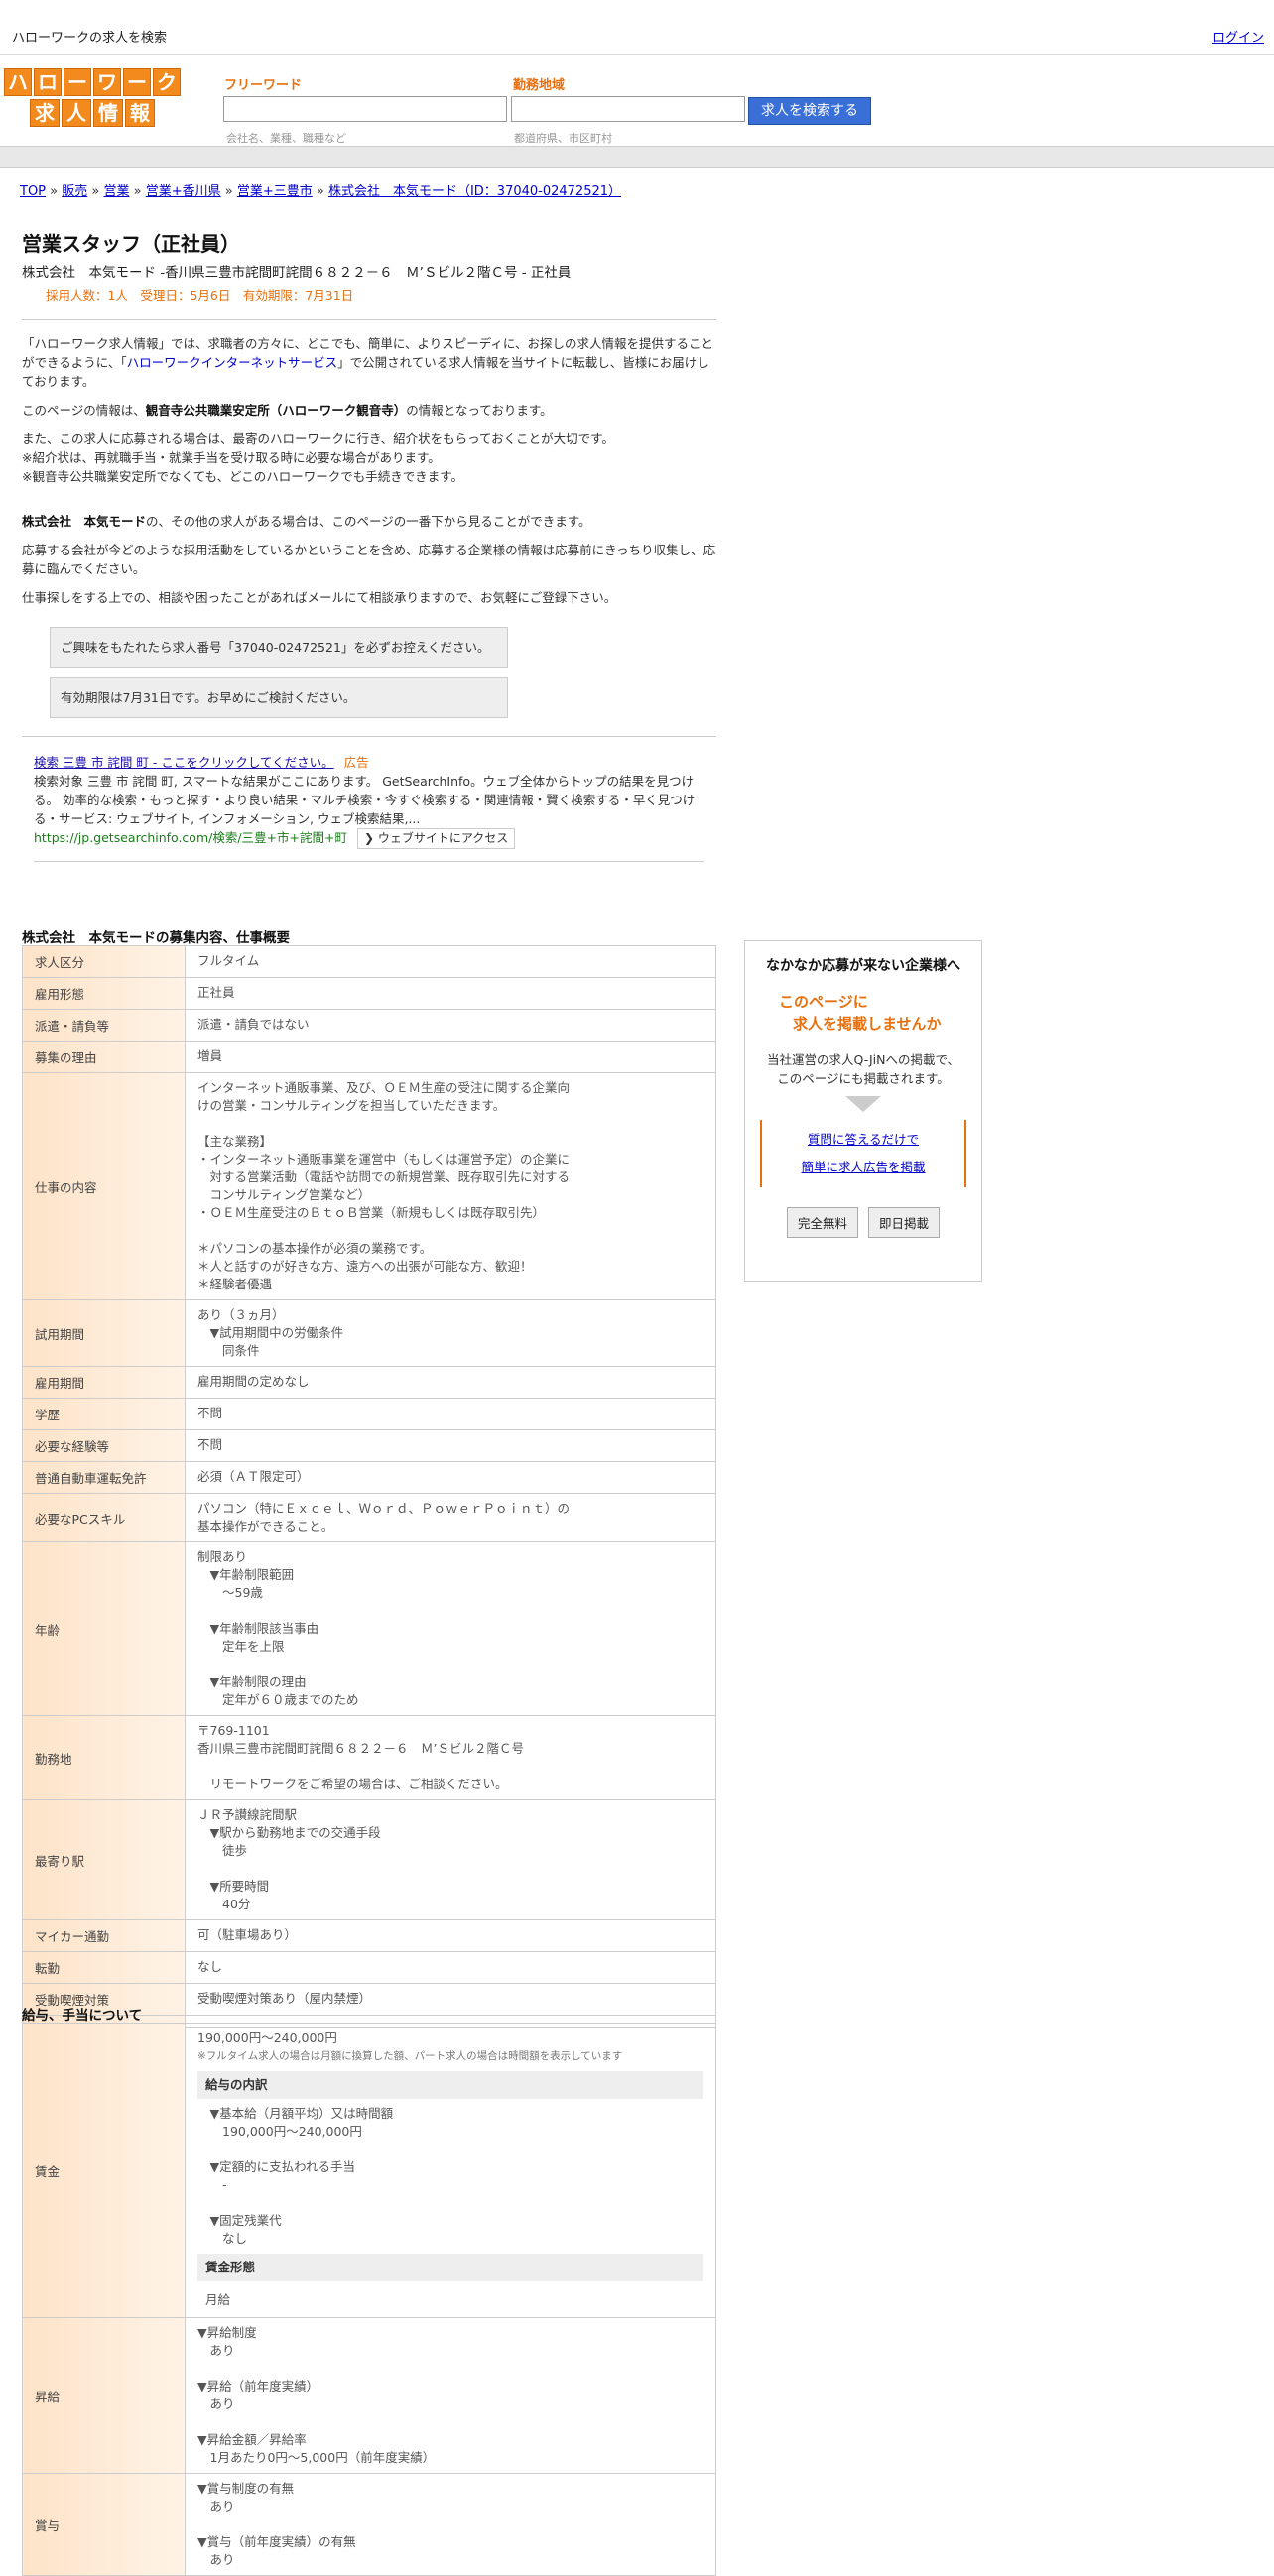 This screenshot has width=1274, height=2576. What do you see at coordinates (263, 85) in the screenshot?
I see `keyword-label: フリーワード` at bounding box center [263, 85].